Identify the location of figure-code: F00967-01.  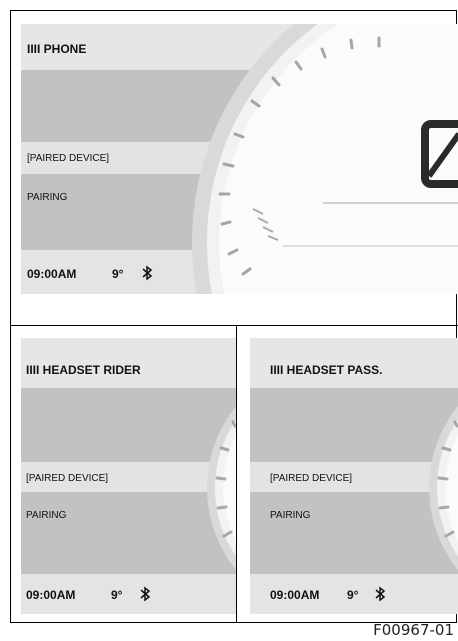
(413, 630).